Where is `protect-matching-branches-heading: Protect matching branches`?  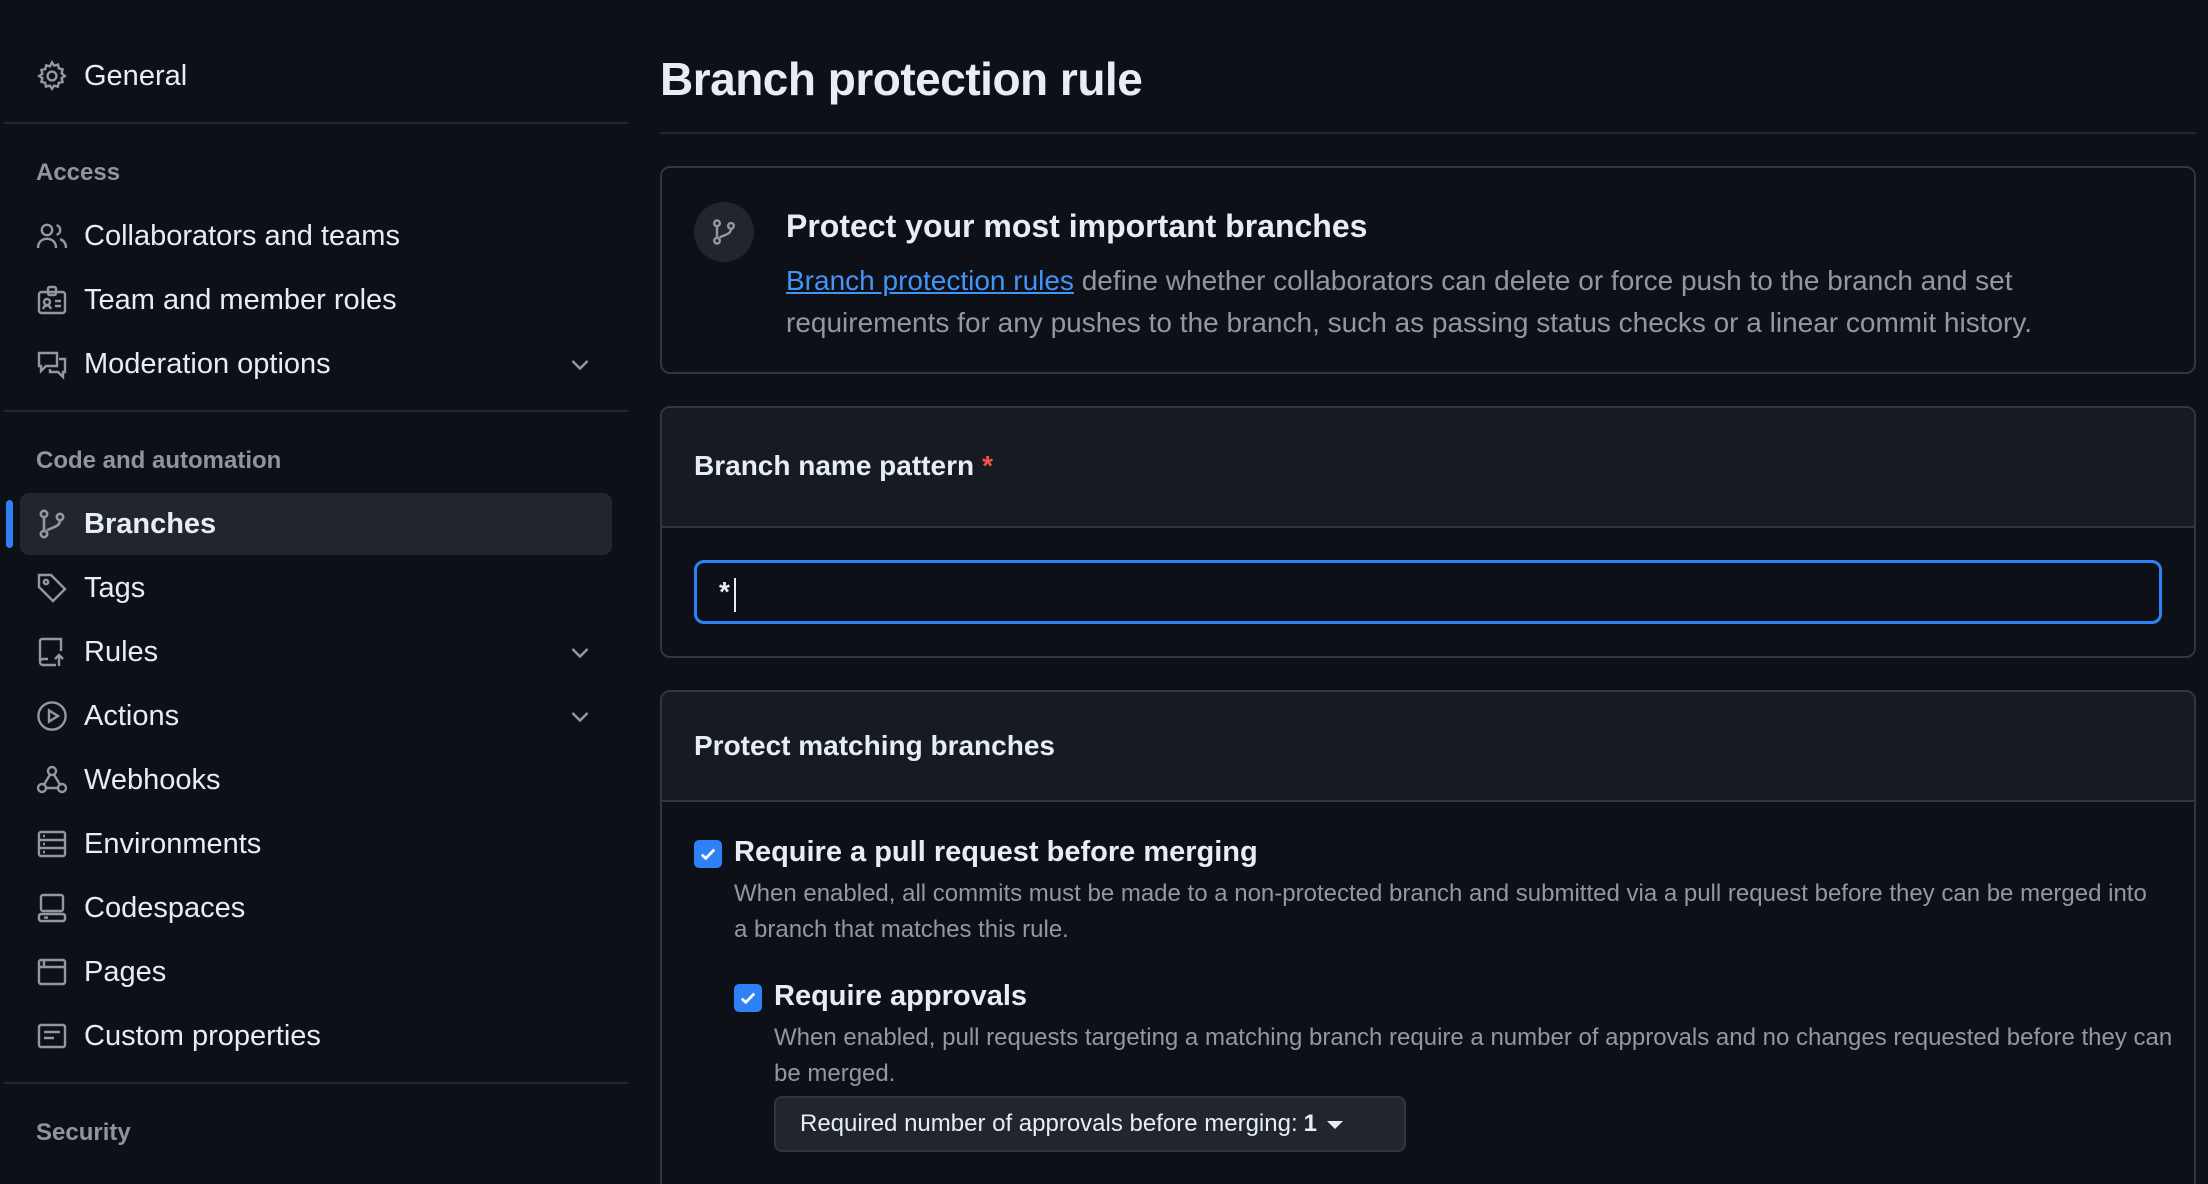 protect-matching-branches-heading: Protect matching branches is located at coordinates (874, 745).